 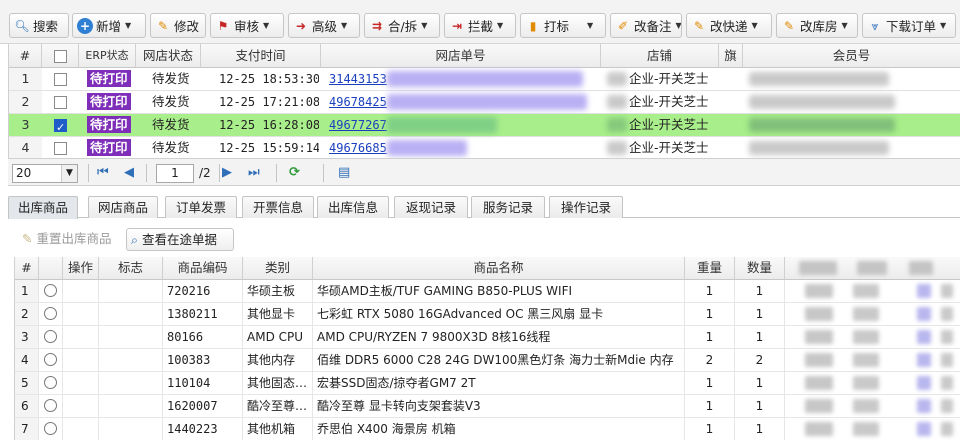 I want to click on product-category: 其他内存, so click(x=278, y=360).